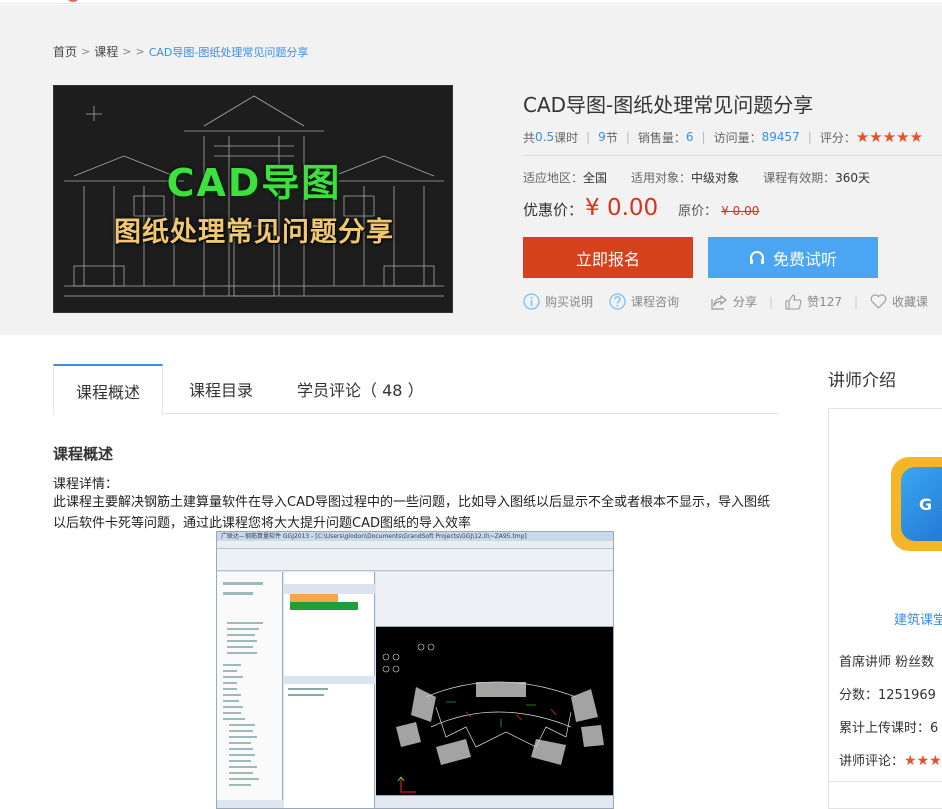  What do you see at coordinates (608, 257) in the screenshot?
I see `enroll-button: 立即报名` at bounding box center [608, 257].